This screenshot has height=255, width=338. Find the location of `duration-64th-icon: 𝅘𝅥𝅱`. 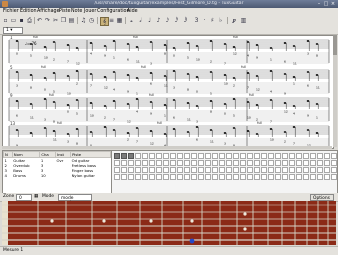

duration-64th-icon: 𝅘𝅥𝅱 is located at coordinates (185, 20).